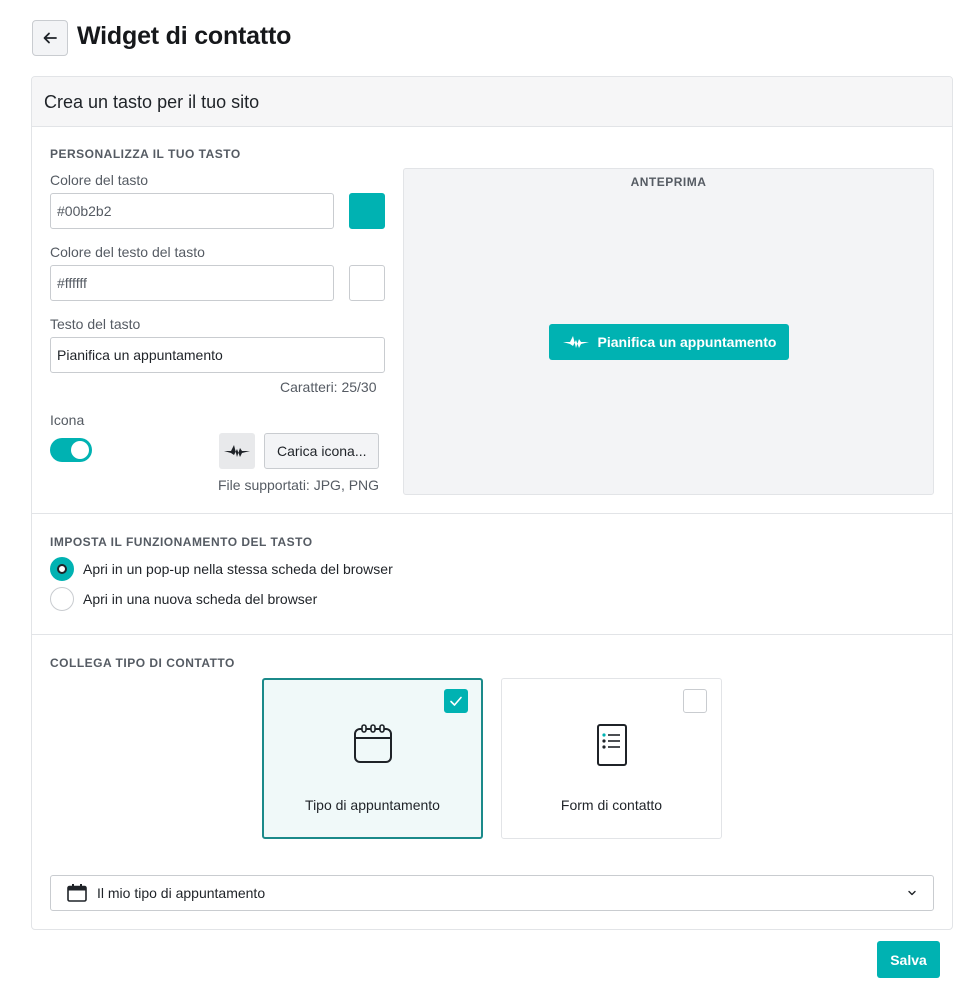  Describe the element at coordinates (611, 805) in the screenshot. I see `contact-type-label: Form di contatto` at that location.